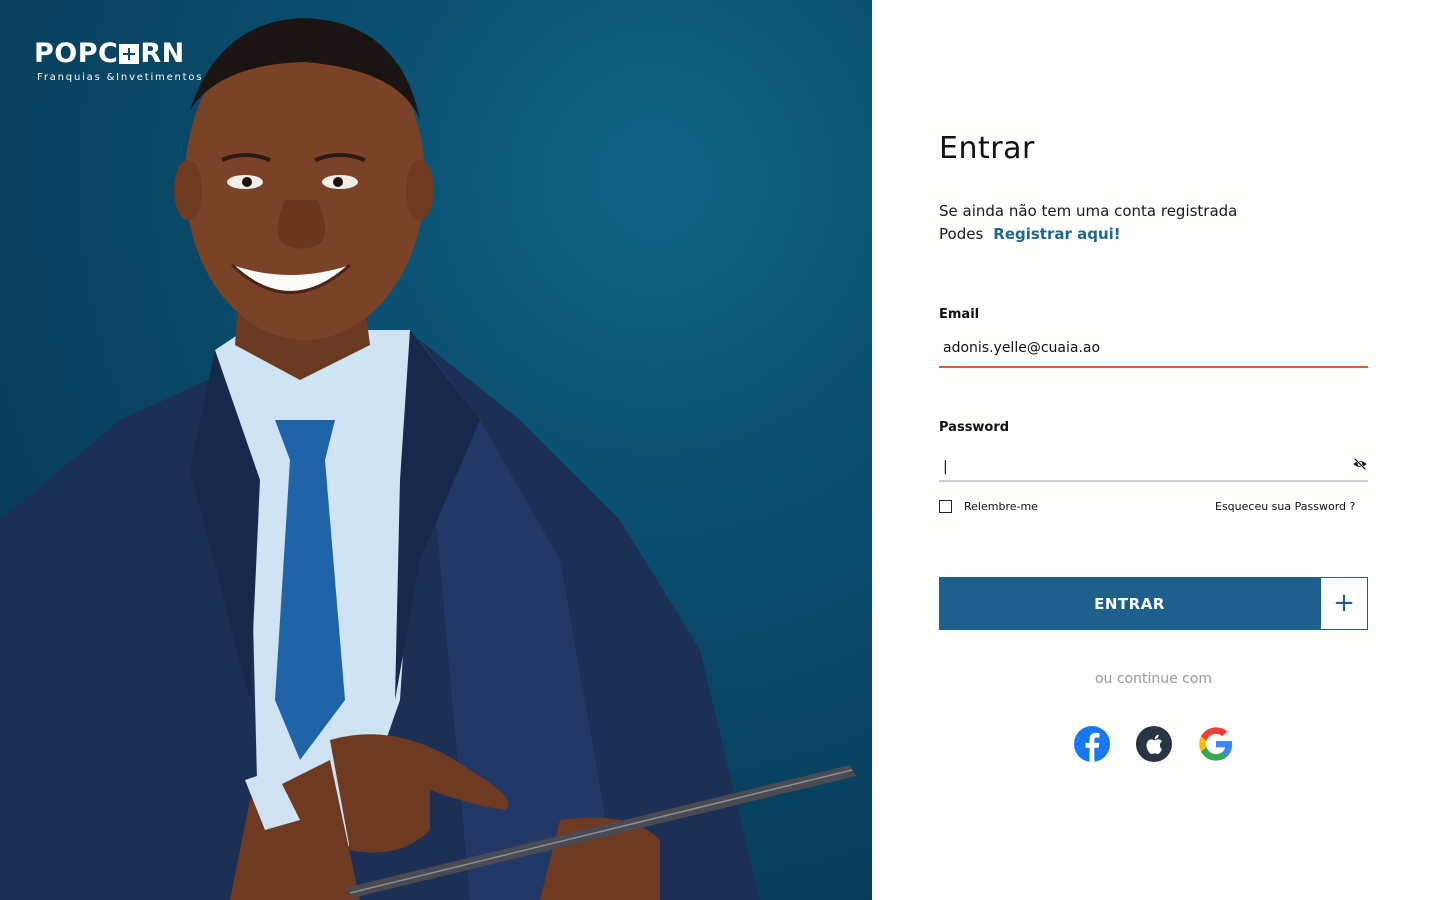 The width and height of the screenshot is (1440, 900). I want to click on email-field, so click(1153, 348).